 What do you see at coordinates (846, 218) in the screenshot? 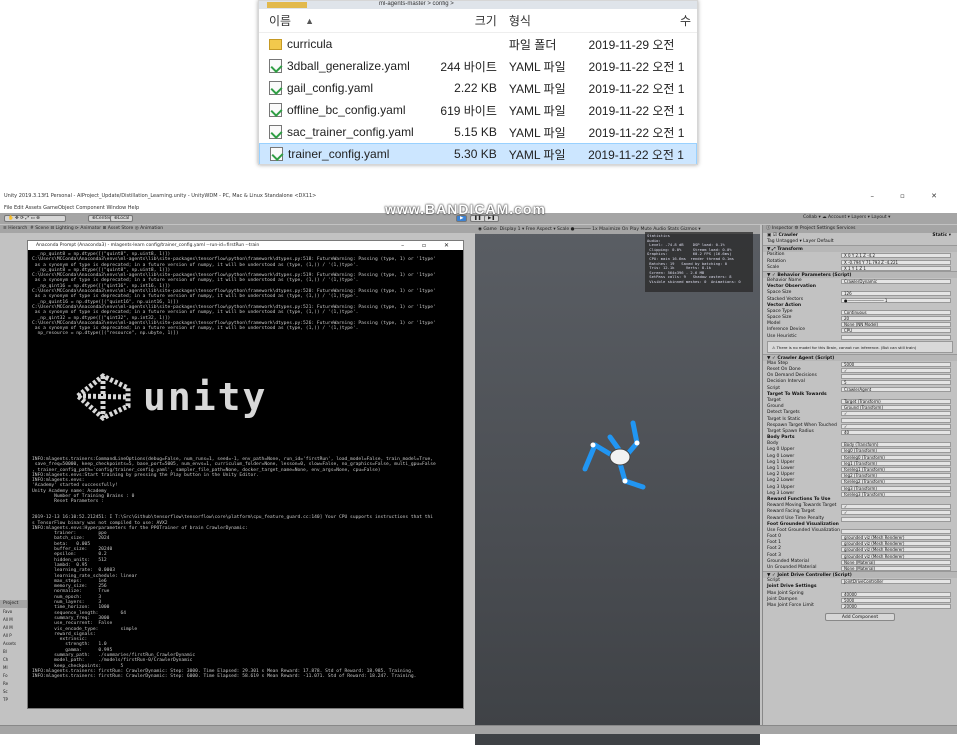
I see `collab-account-layers-layout: Collab ▾ ☁ Account ▾ Layers ▾ Layout ▾` at bounding box center [846, 218].